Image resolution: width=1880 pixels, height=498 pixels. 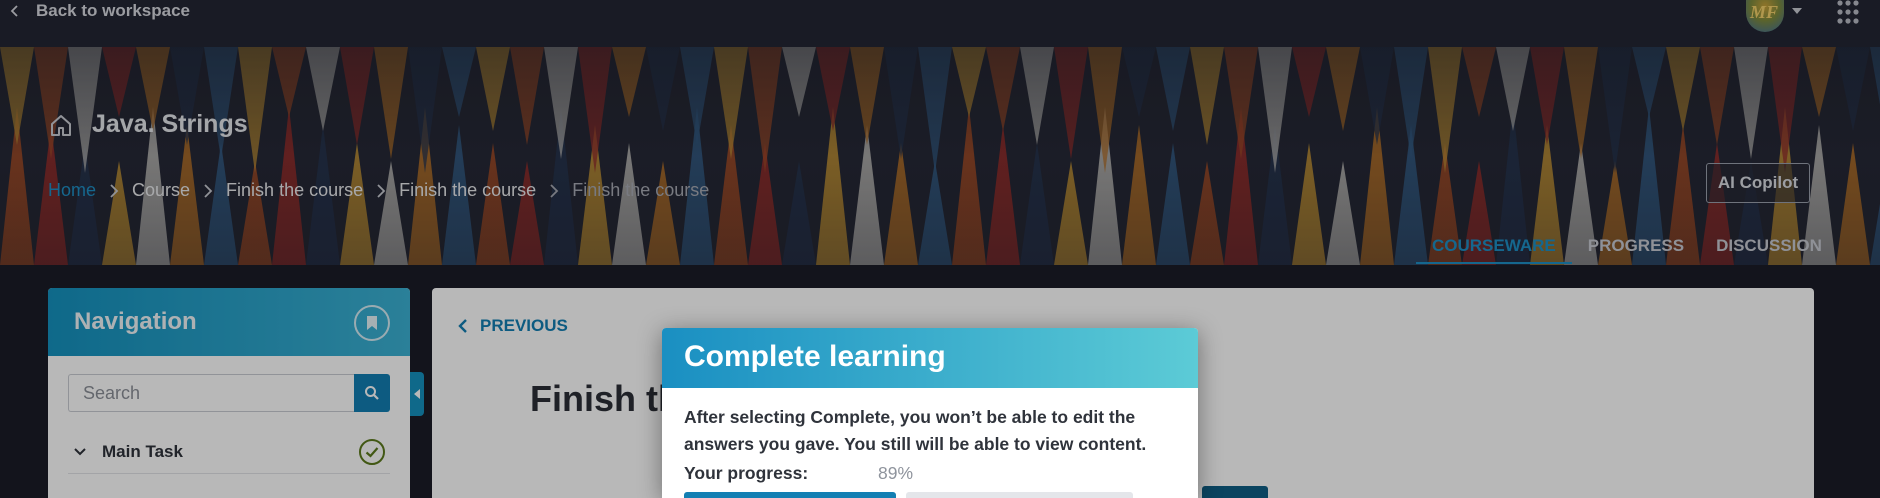 I want to click on progress-remaining, so click(x=1019, y=495).